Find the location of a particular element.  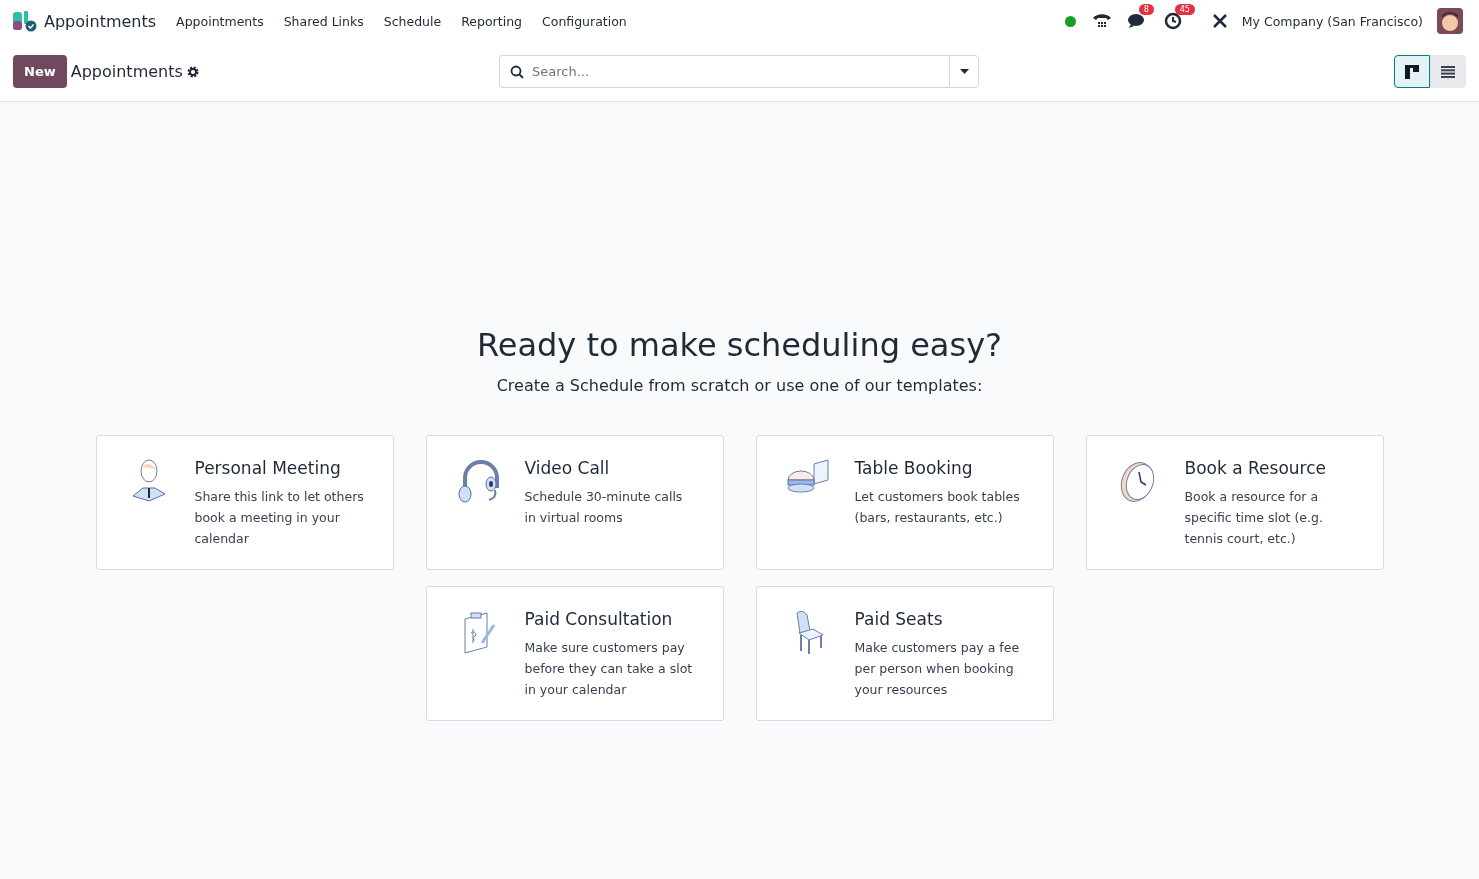

search-options-button is located at coordinates (964, 71).